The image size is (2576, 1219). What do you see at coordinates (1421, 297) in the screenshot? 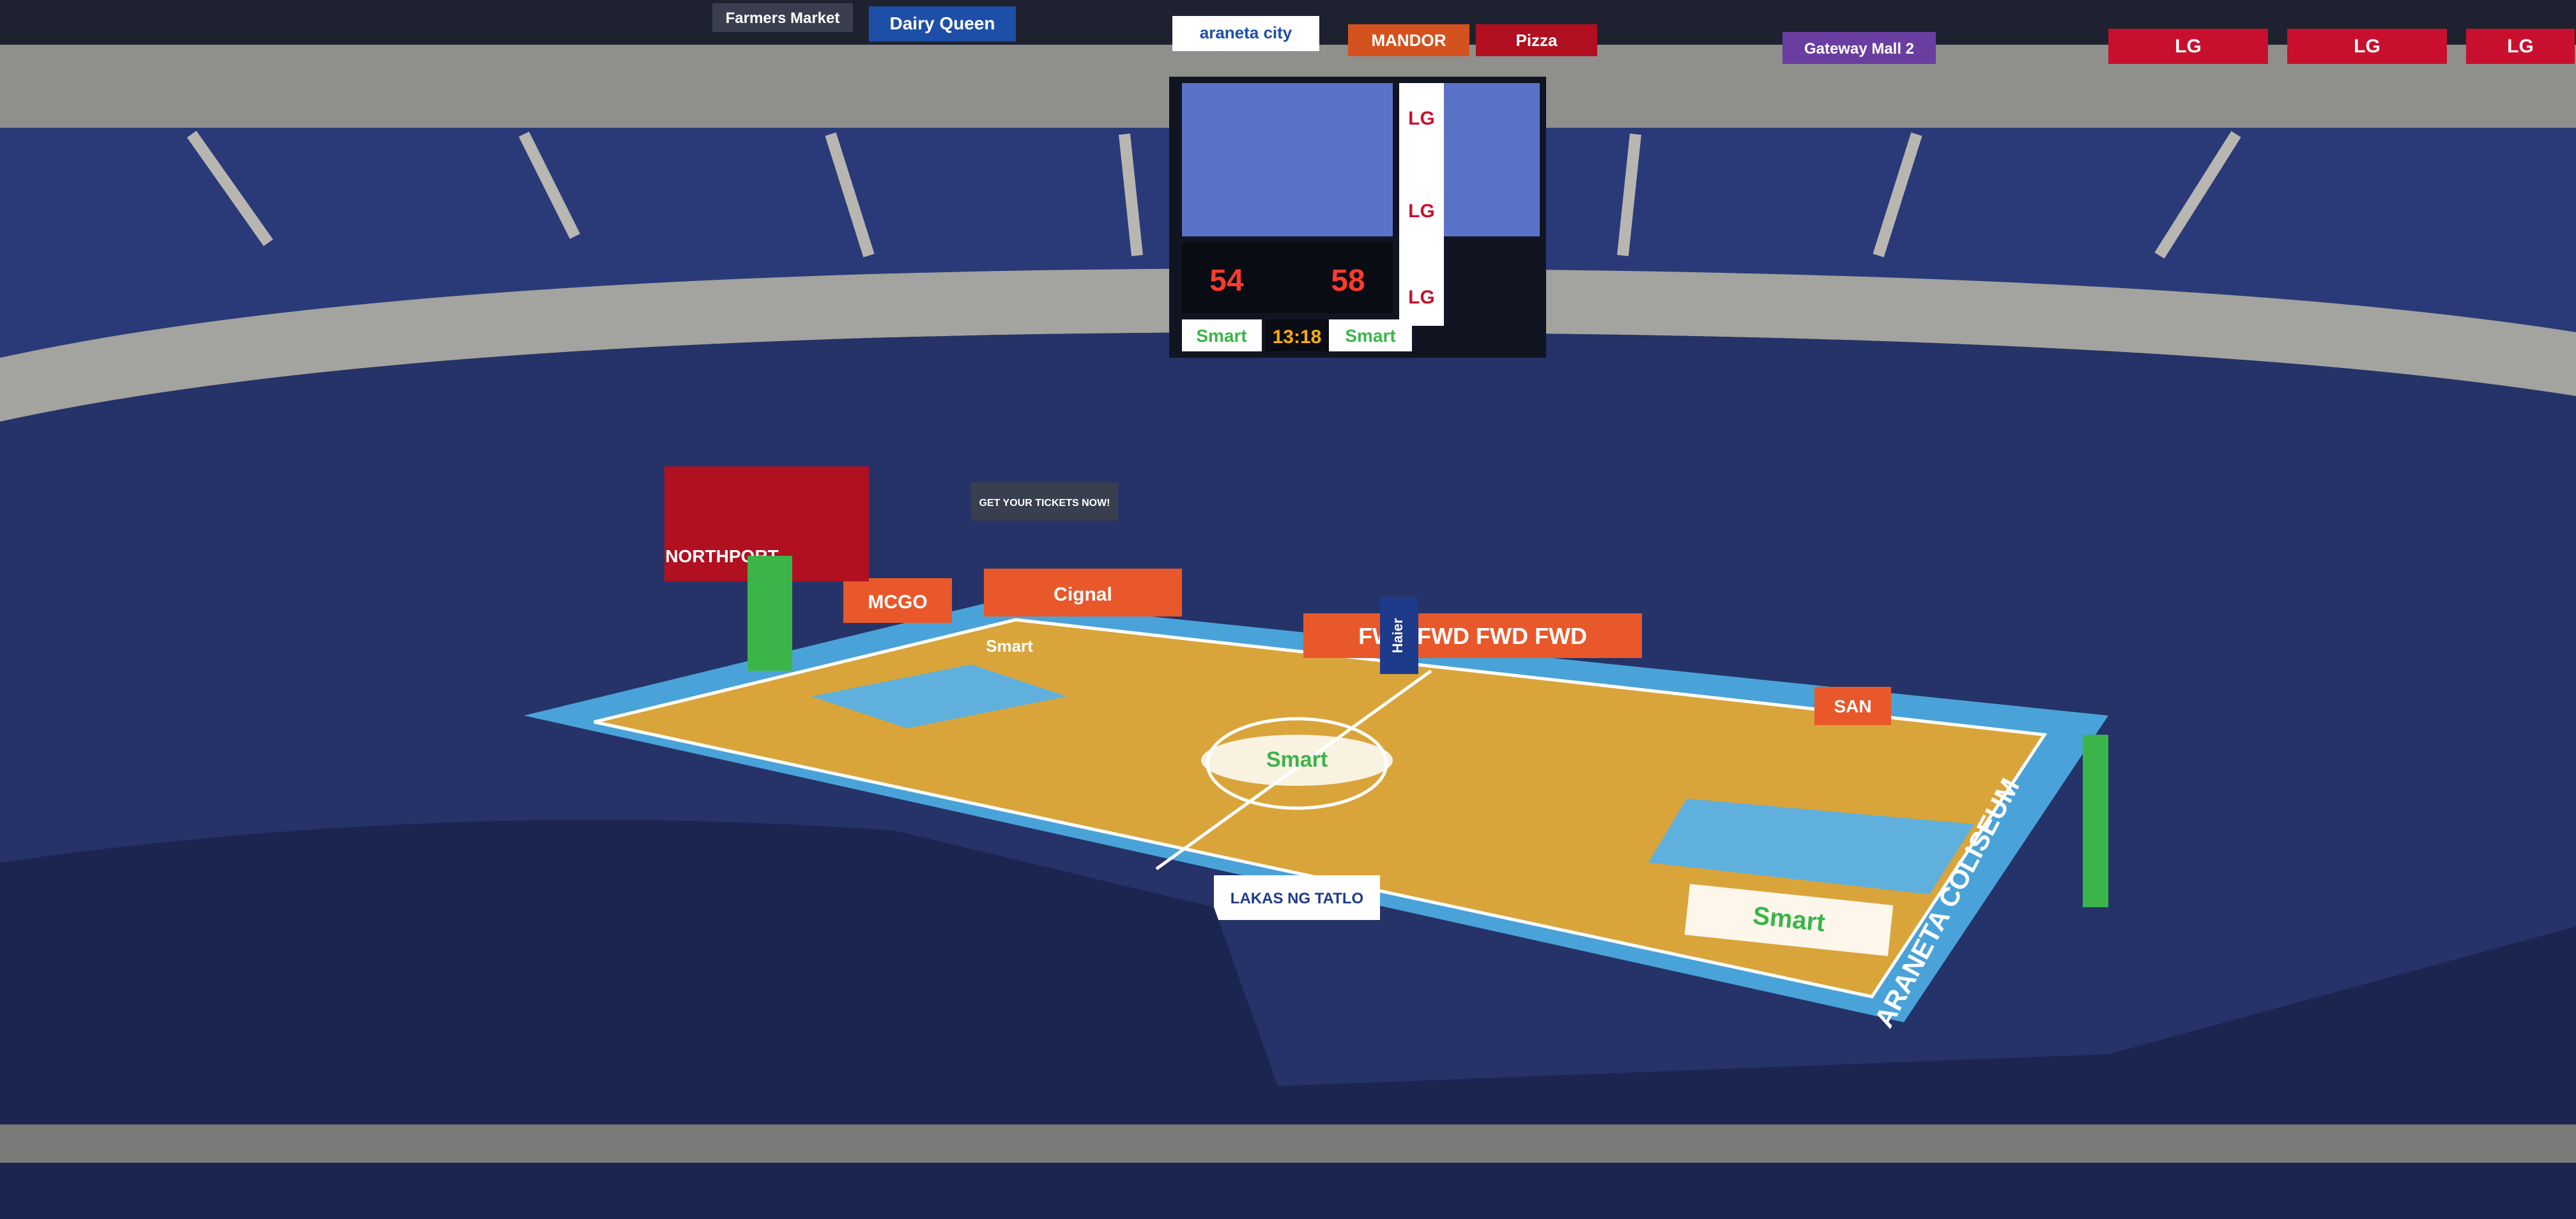
I see `lg-brand-bottom: LG` at bounding box center [1421, 297].